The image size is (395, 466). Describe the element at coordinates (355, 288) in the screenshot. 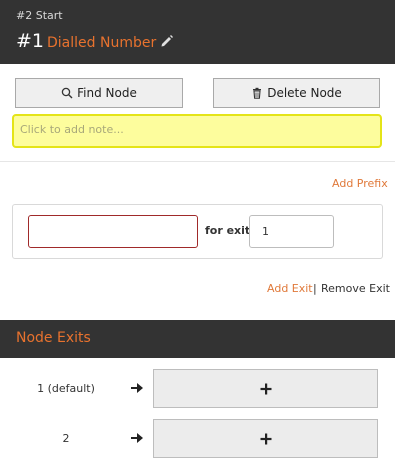

I see `remove-exit-link: Remove Exit` at that location.